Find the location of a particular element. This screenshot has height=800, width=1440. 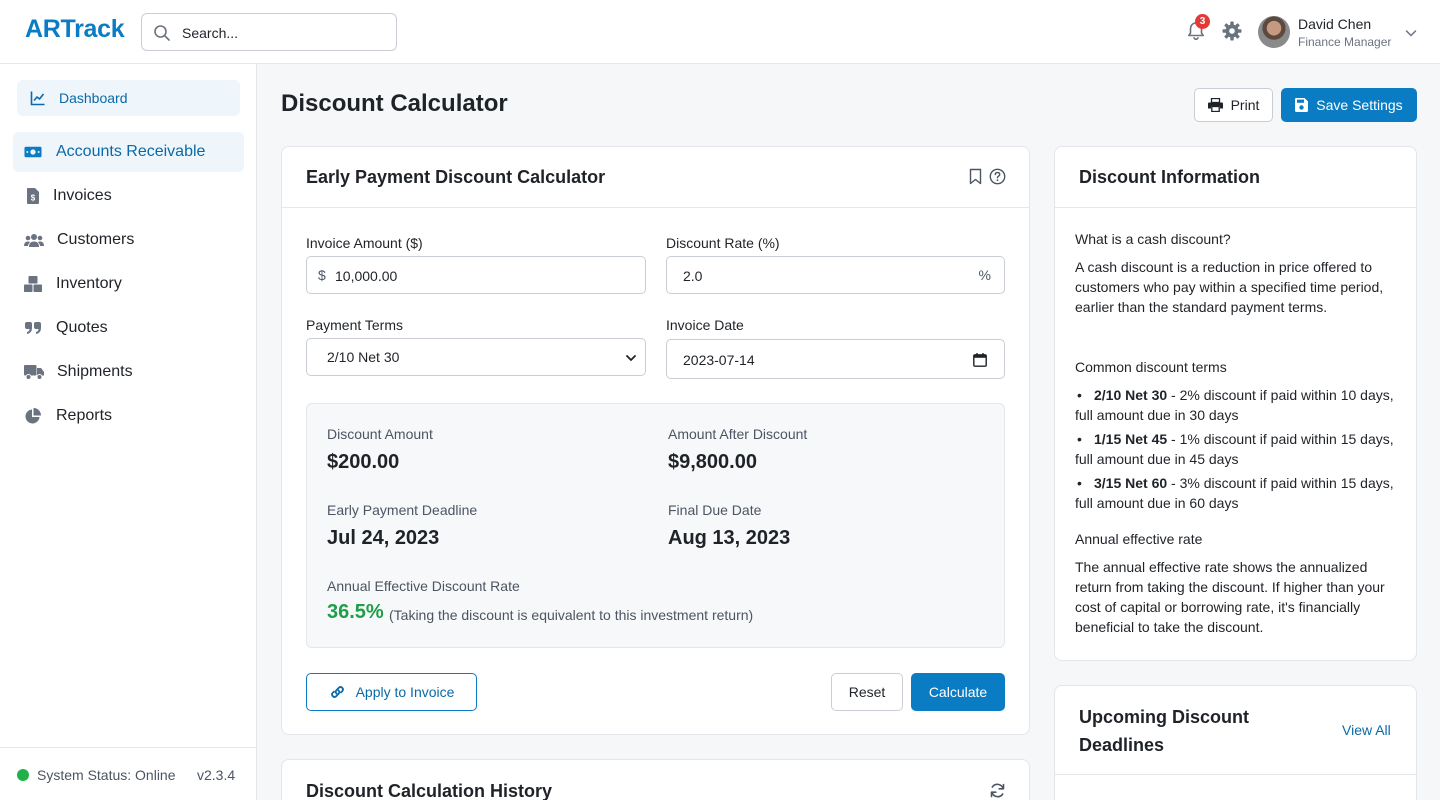

save-settings-button: Save Settings is located at coordinates (1349, 105).